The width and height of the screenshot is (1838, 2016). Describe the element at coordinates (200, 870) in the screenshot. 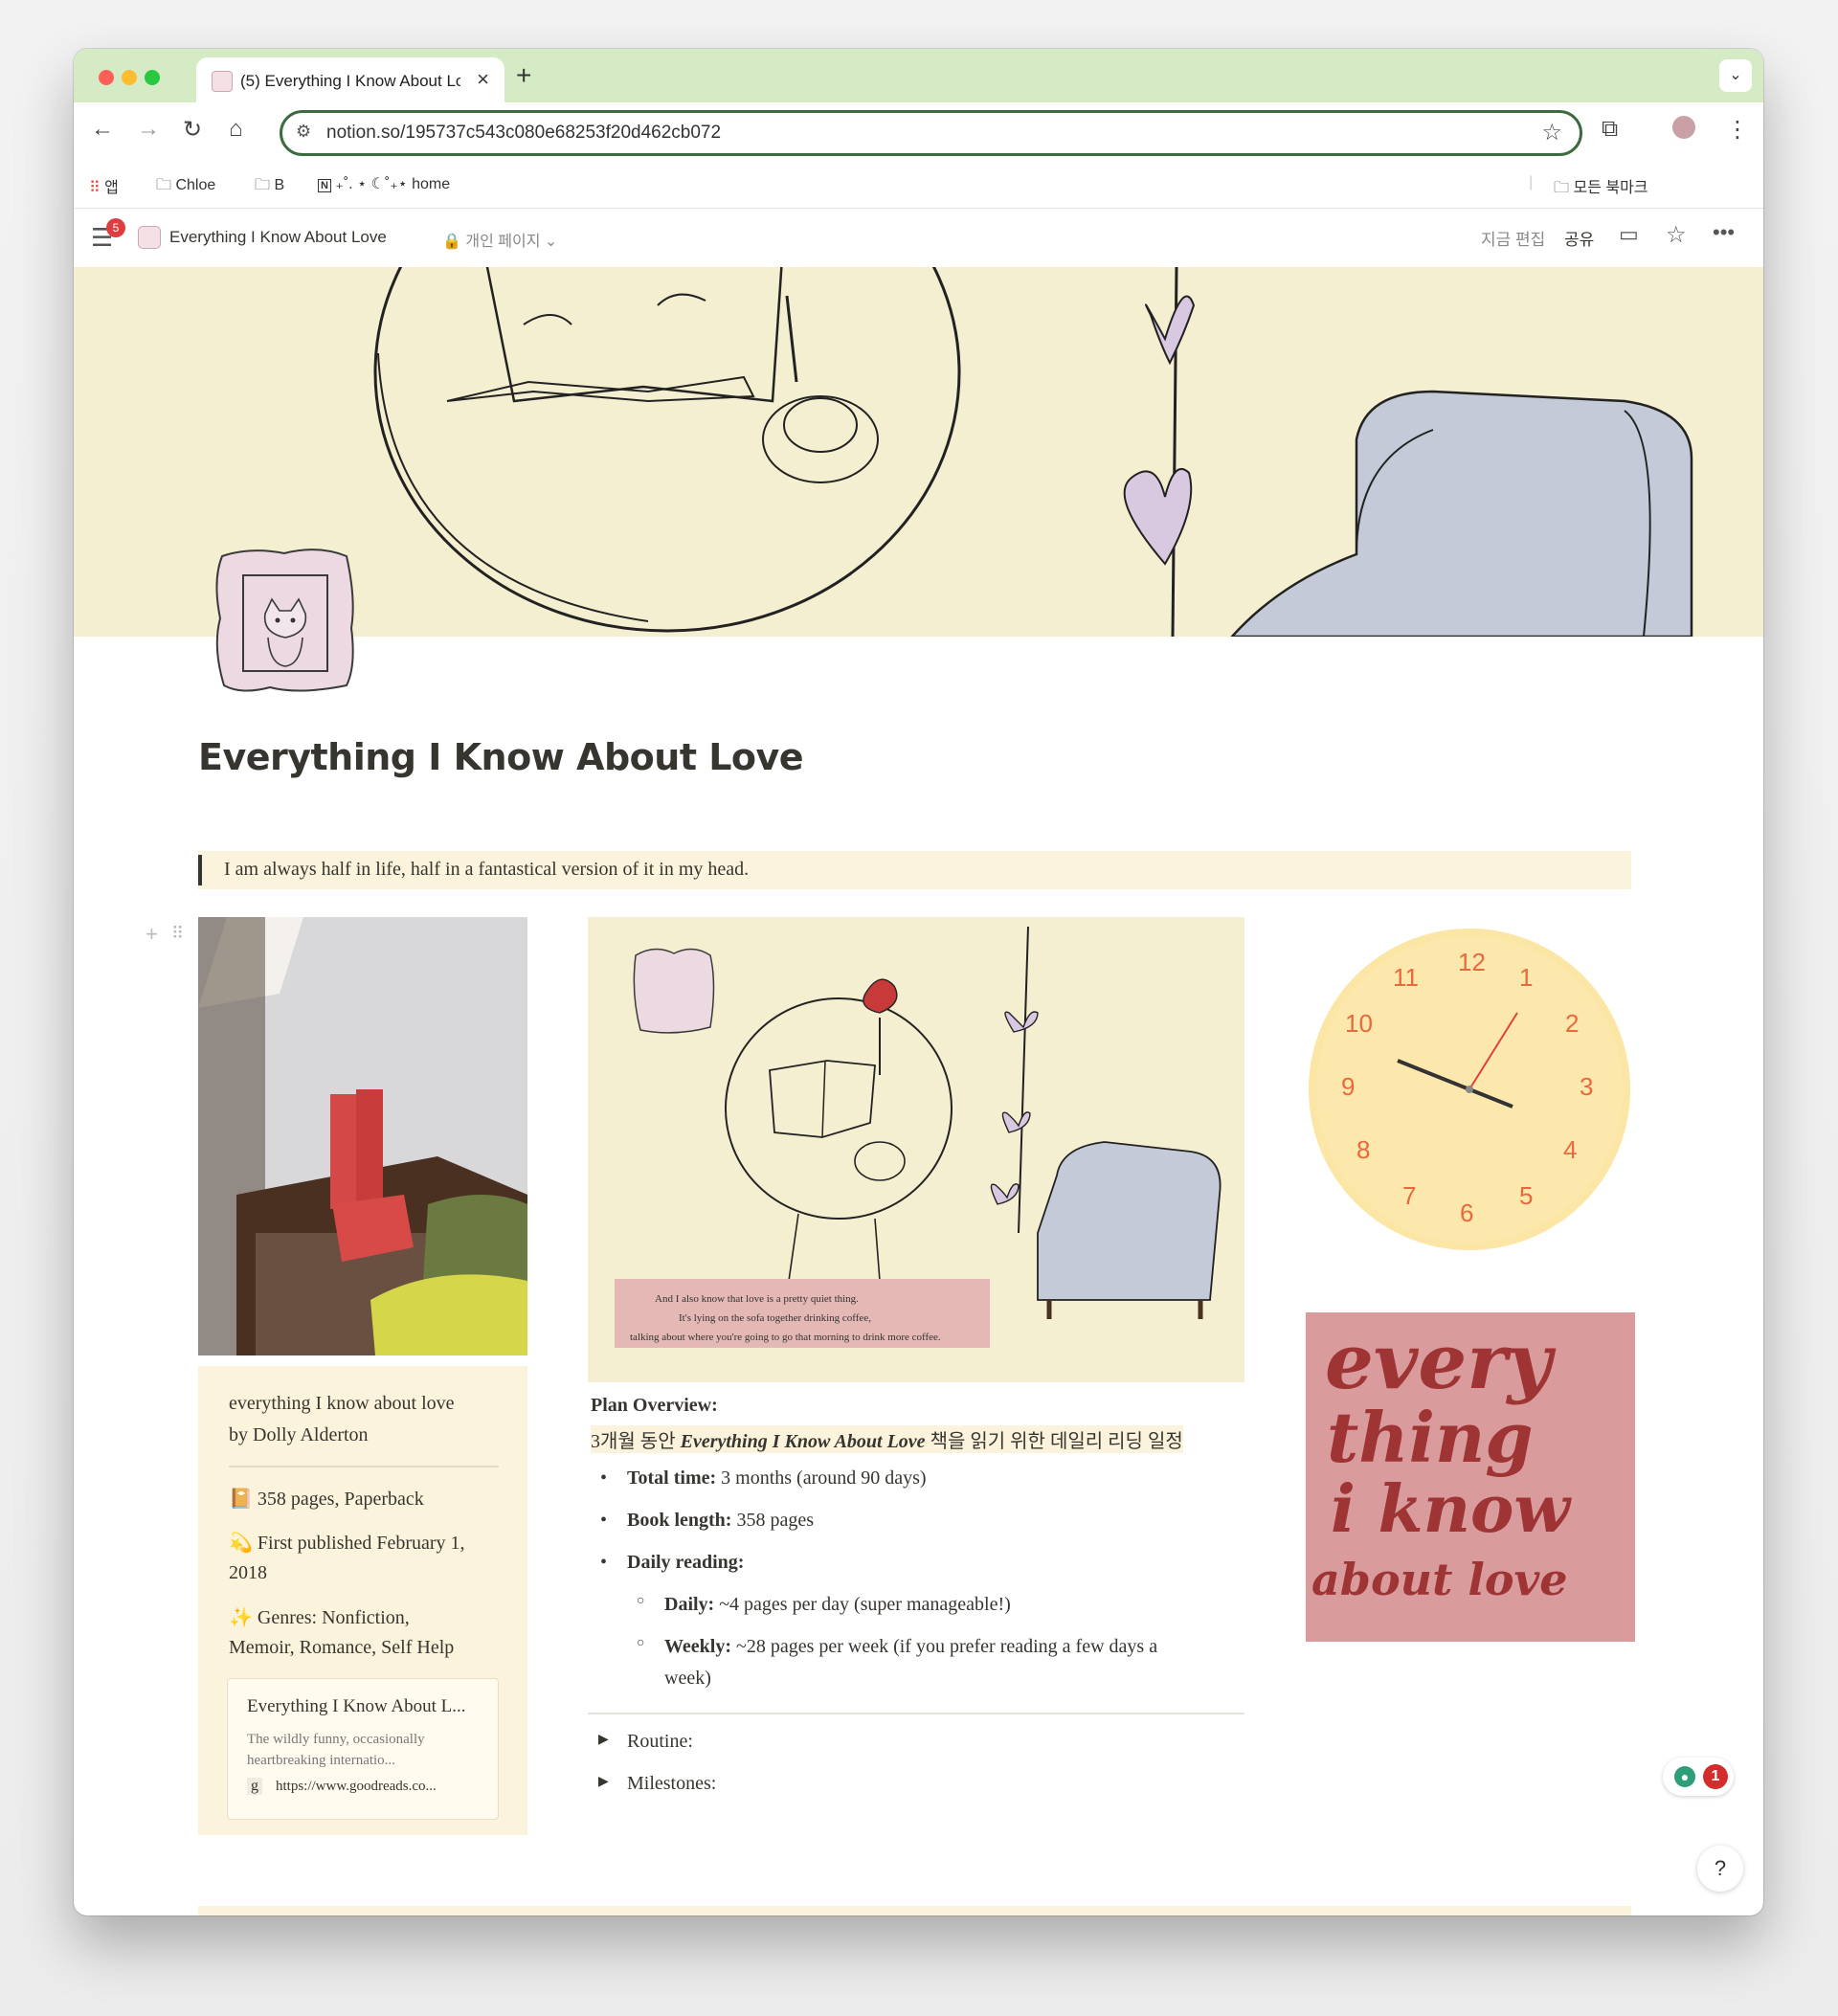

I see `quote-bar` at that location.